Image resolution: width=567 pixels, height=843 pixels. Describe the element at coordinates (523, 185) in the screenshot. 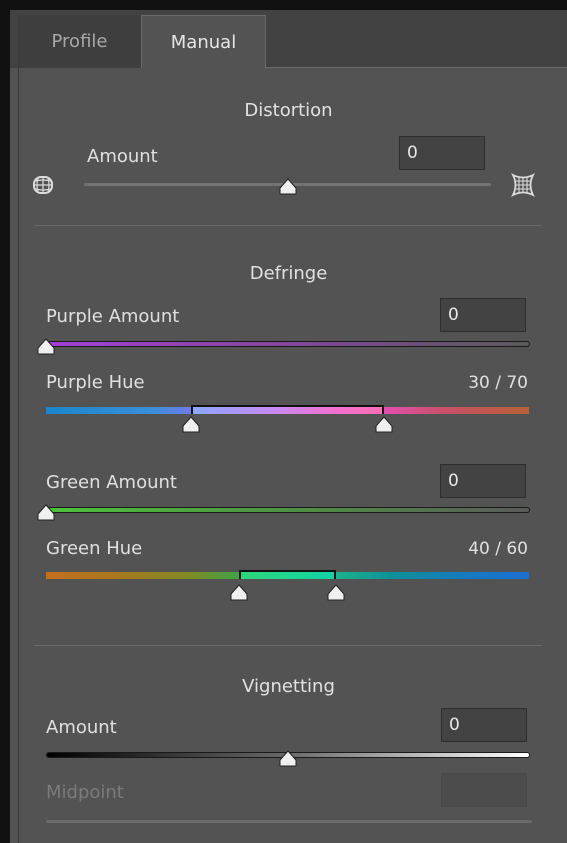

I see `pincushion-distortion-icon` at that location.